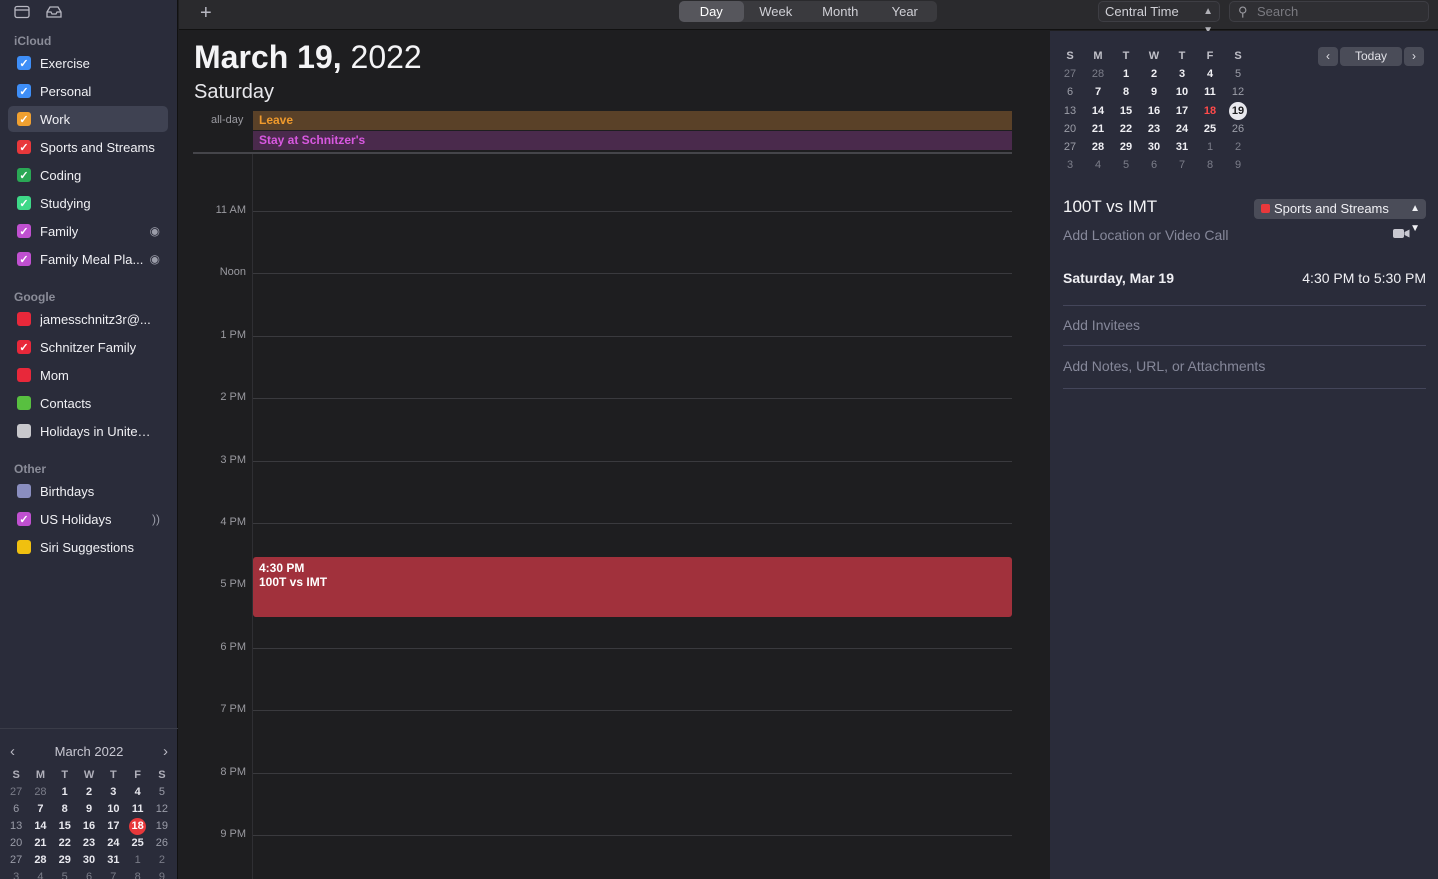 Image resolution: width=1438 pixels, height=879 pixels. I want to click on inspector-calendar-day: 7, so click(1182, 165).